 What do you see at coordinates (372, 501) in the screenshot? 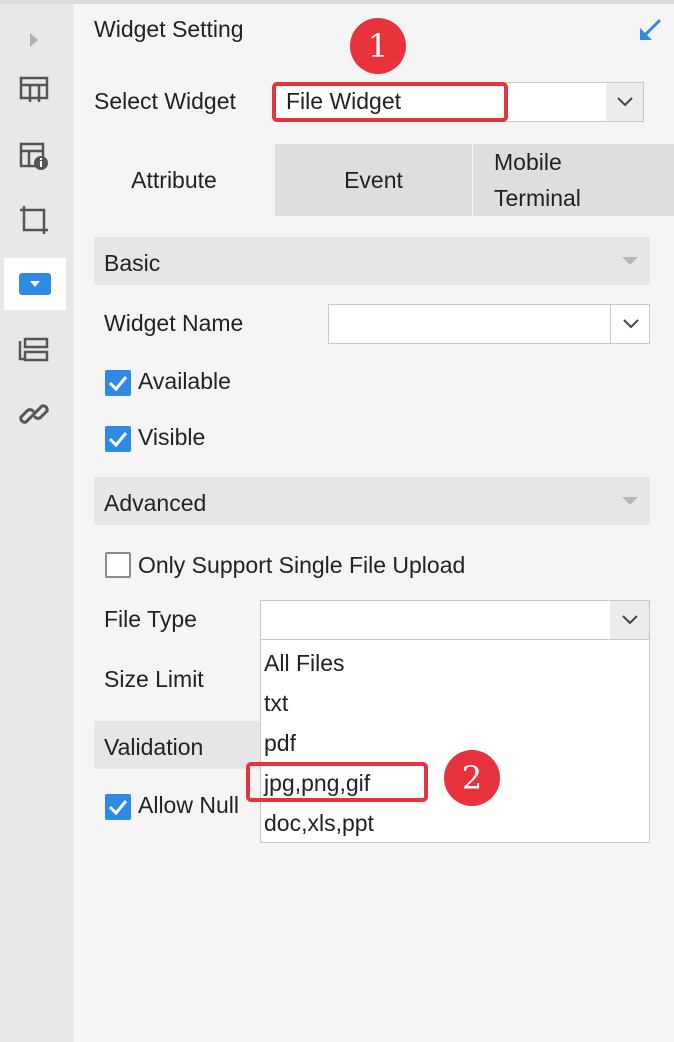
I see `advanced-section-header: Advanced` at bounding box center [372, 501].